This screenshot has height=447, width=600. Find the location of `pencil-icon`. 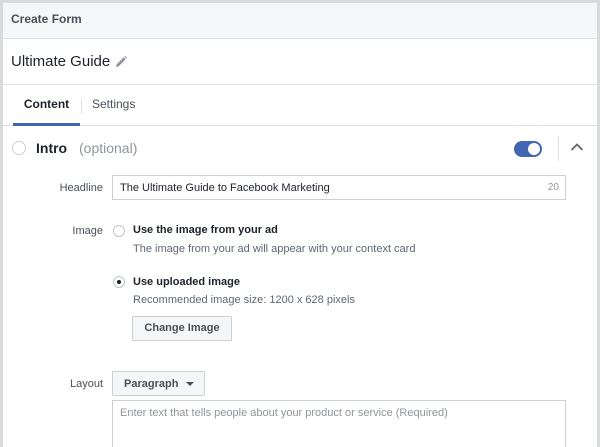

pencil-icon is located at coordinates (121, 62).